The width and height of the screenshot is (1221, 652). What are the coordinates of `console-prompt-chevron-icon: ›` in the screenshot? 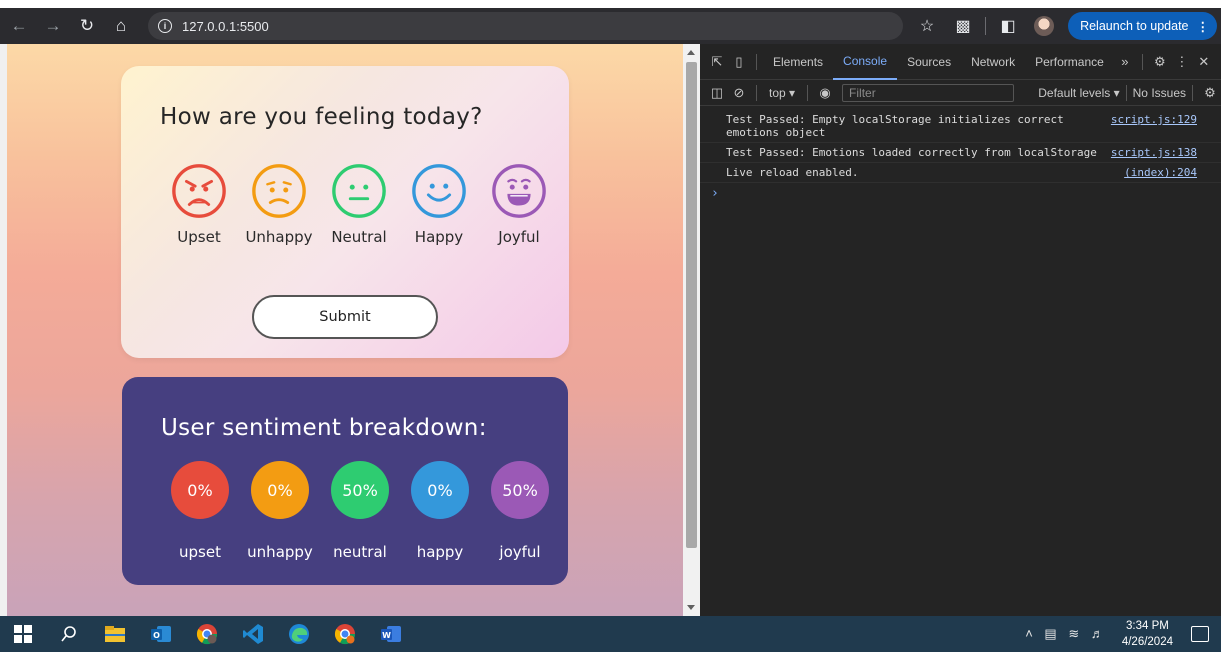 It's located at (960, 192).